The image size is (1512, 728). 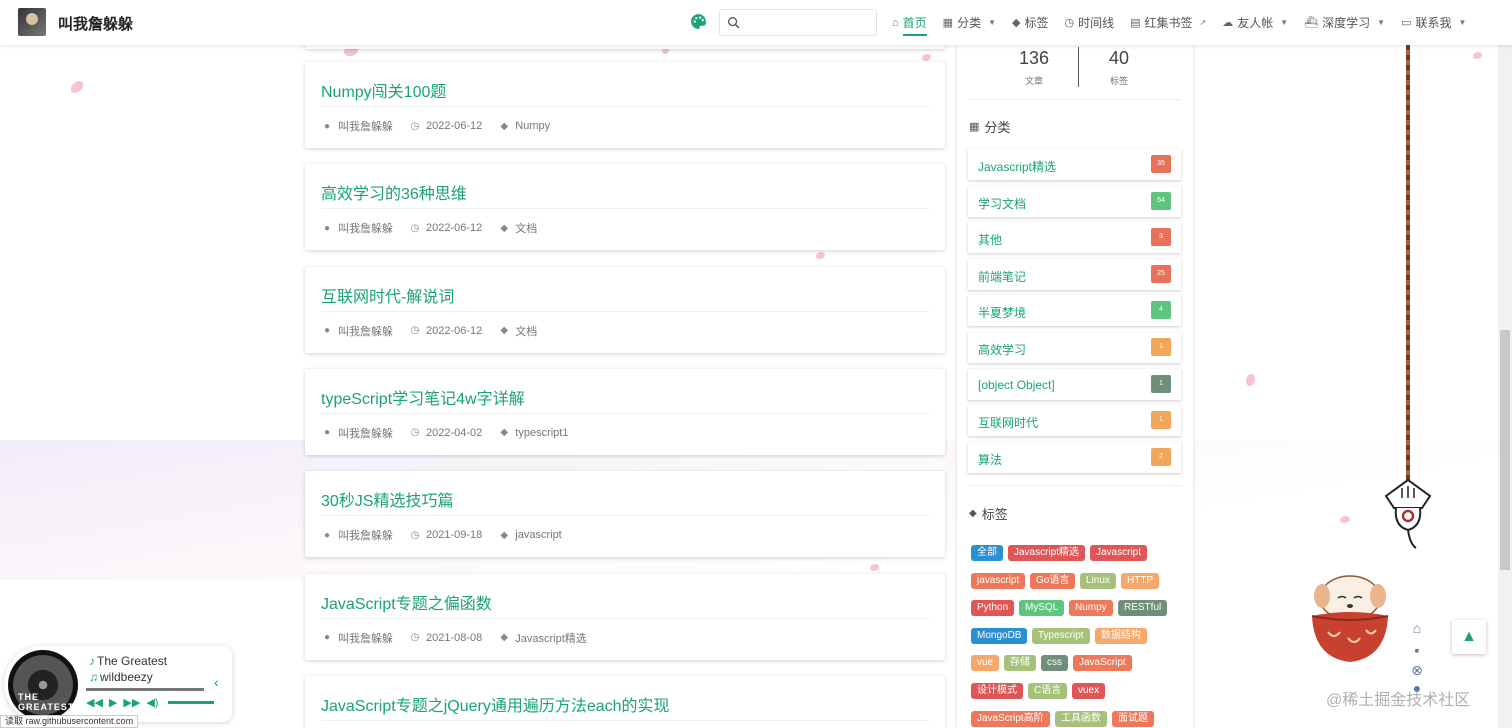 What do you see at coordinates (1133, 718) in the screenshot?
I see `tag-chip: 面试题` at bounding box center [1133, 718].